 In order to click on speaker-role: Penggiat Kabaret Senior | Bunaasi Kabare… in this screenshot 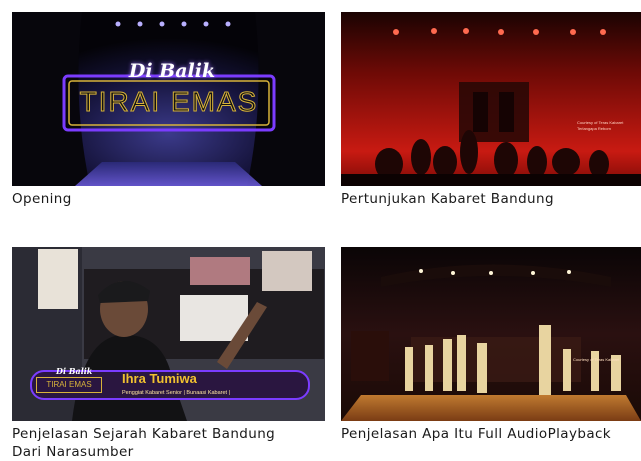, I will do `click(176, 393)`.